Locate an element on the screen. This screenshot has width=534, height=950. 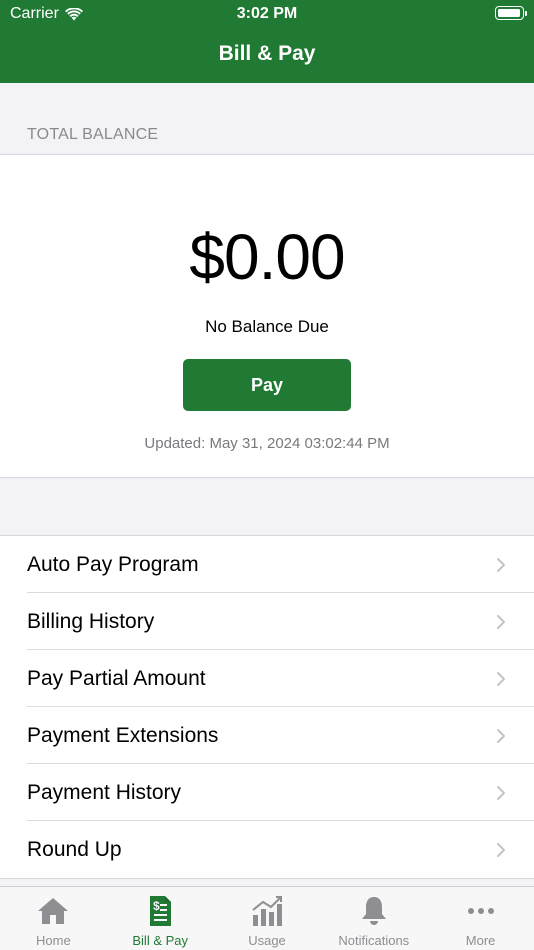
pay-button: Pay is located at coordinates (267, 385).